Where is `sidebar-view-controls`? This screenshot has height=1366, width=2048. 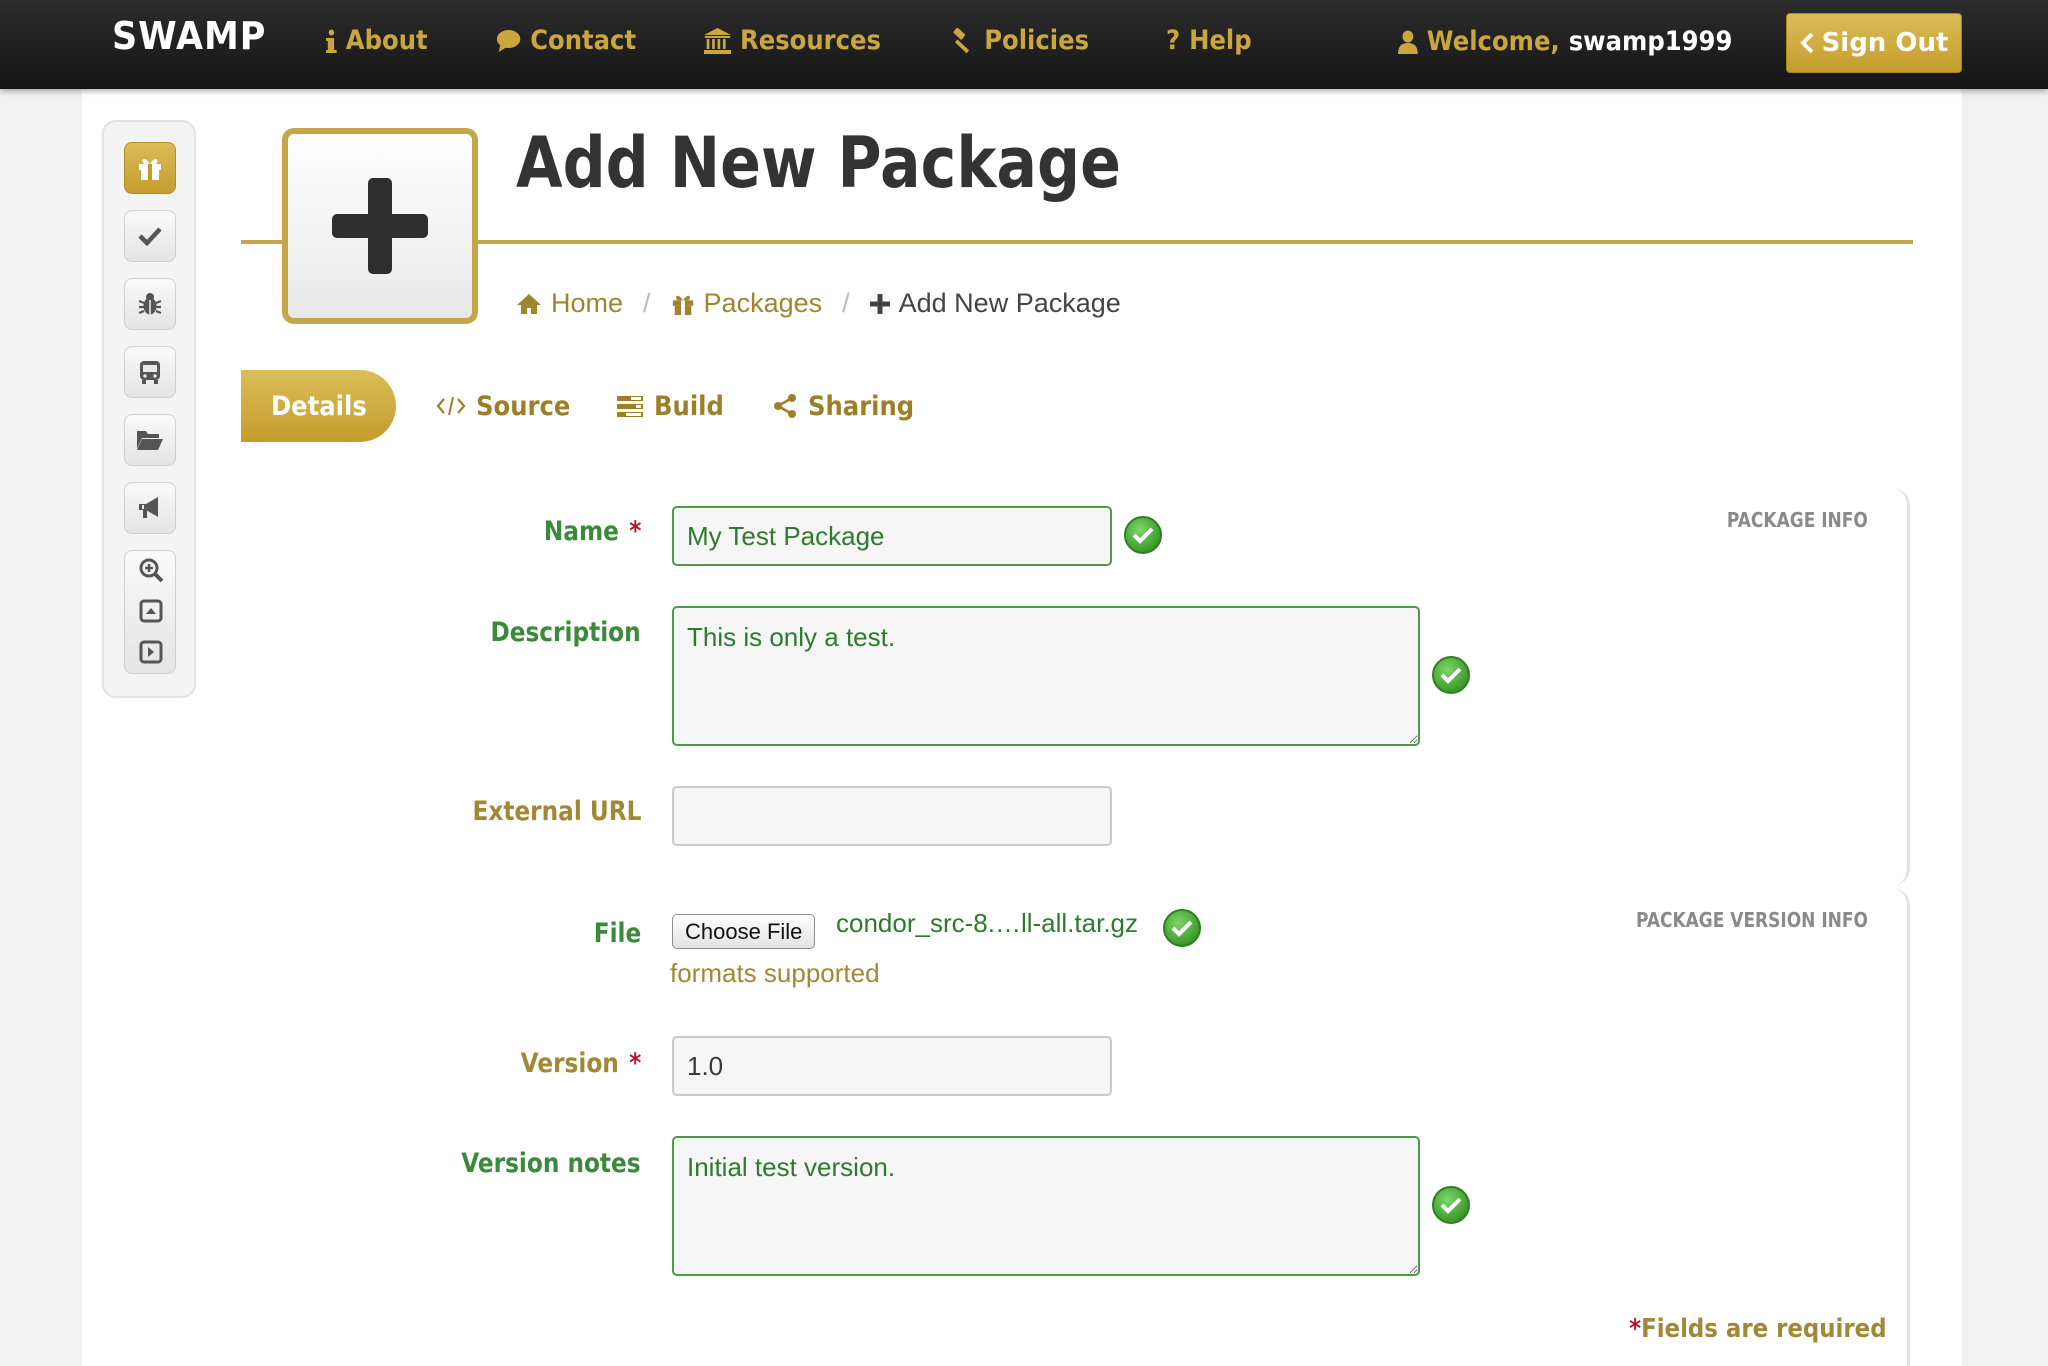
sidebar-view-controls is located at coordinates (150, 612).